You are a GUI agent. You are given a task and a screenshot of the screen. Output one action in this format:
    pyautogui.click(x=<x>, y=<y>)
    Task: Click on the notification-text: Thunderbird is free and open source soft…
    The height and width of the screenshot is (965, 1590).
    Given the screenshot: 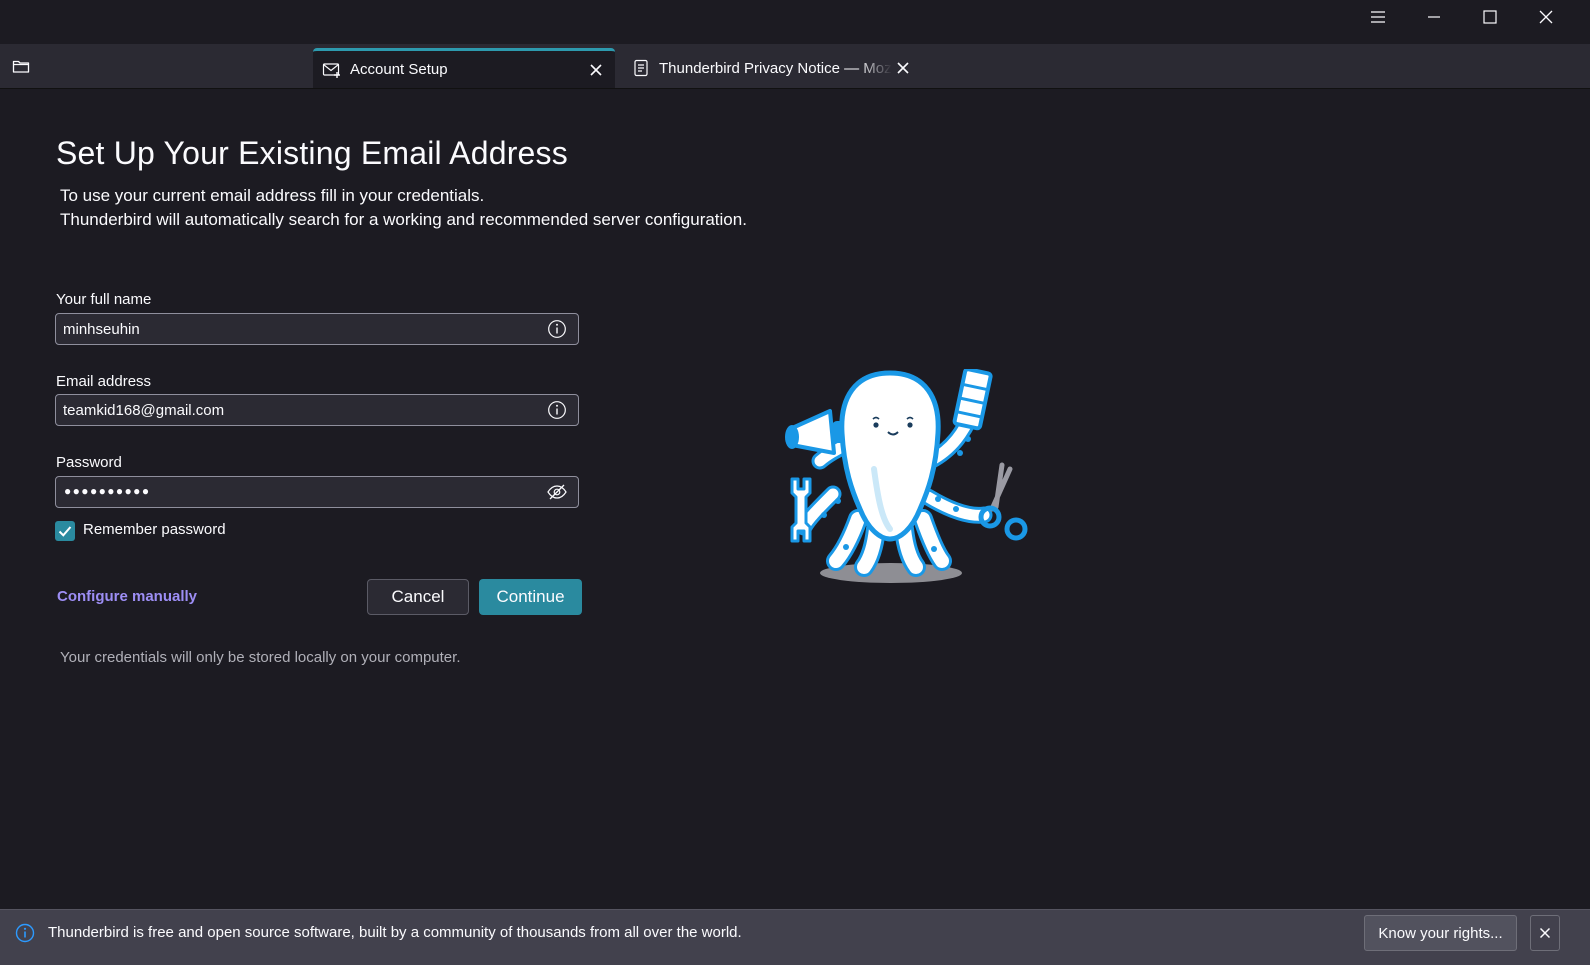 What is the action you would take?
    pyautogui.click(x=395, y=932)
    